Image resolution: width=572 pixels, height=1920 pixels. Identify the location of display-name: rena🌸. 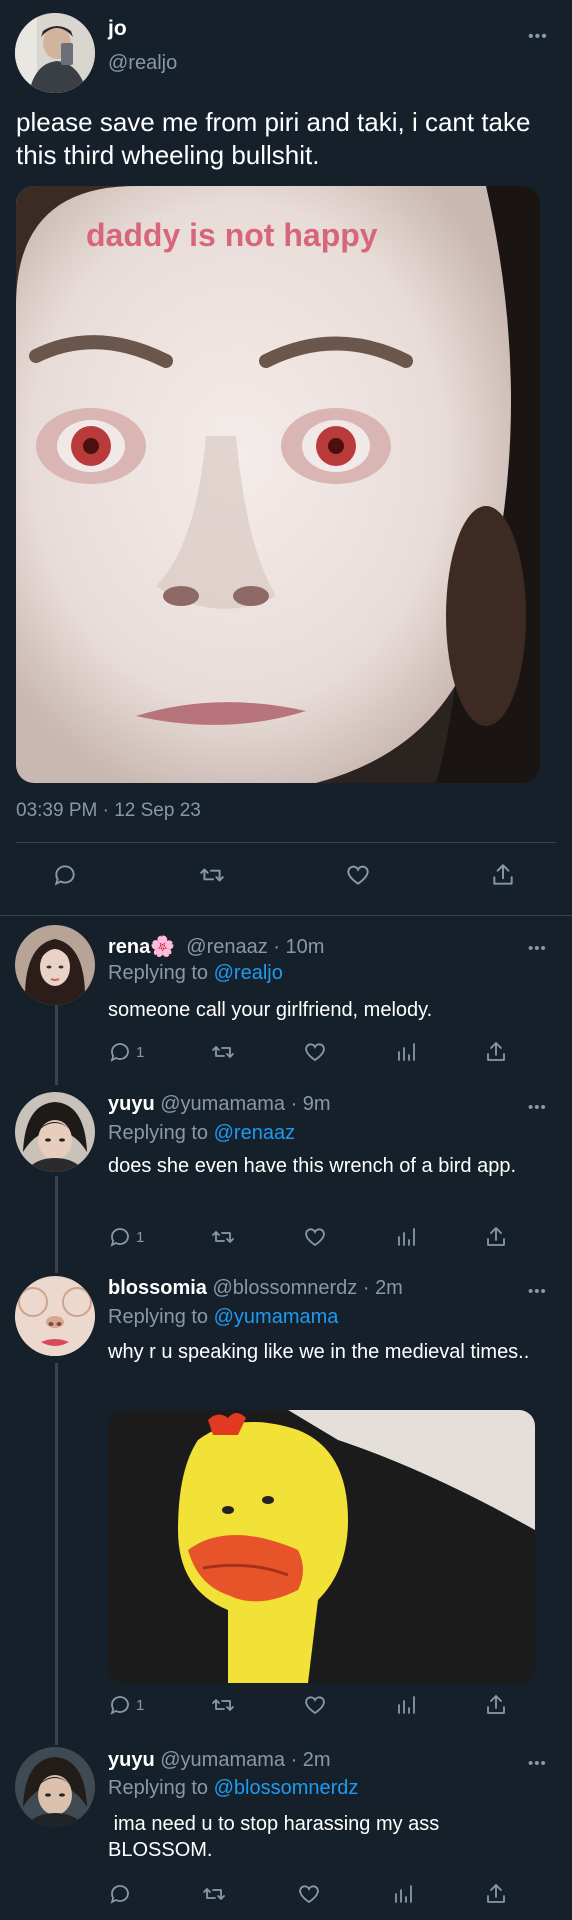
(141, 947).